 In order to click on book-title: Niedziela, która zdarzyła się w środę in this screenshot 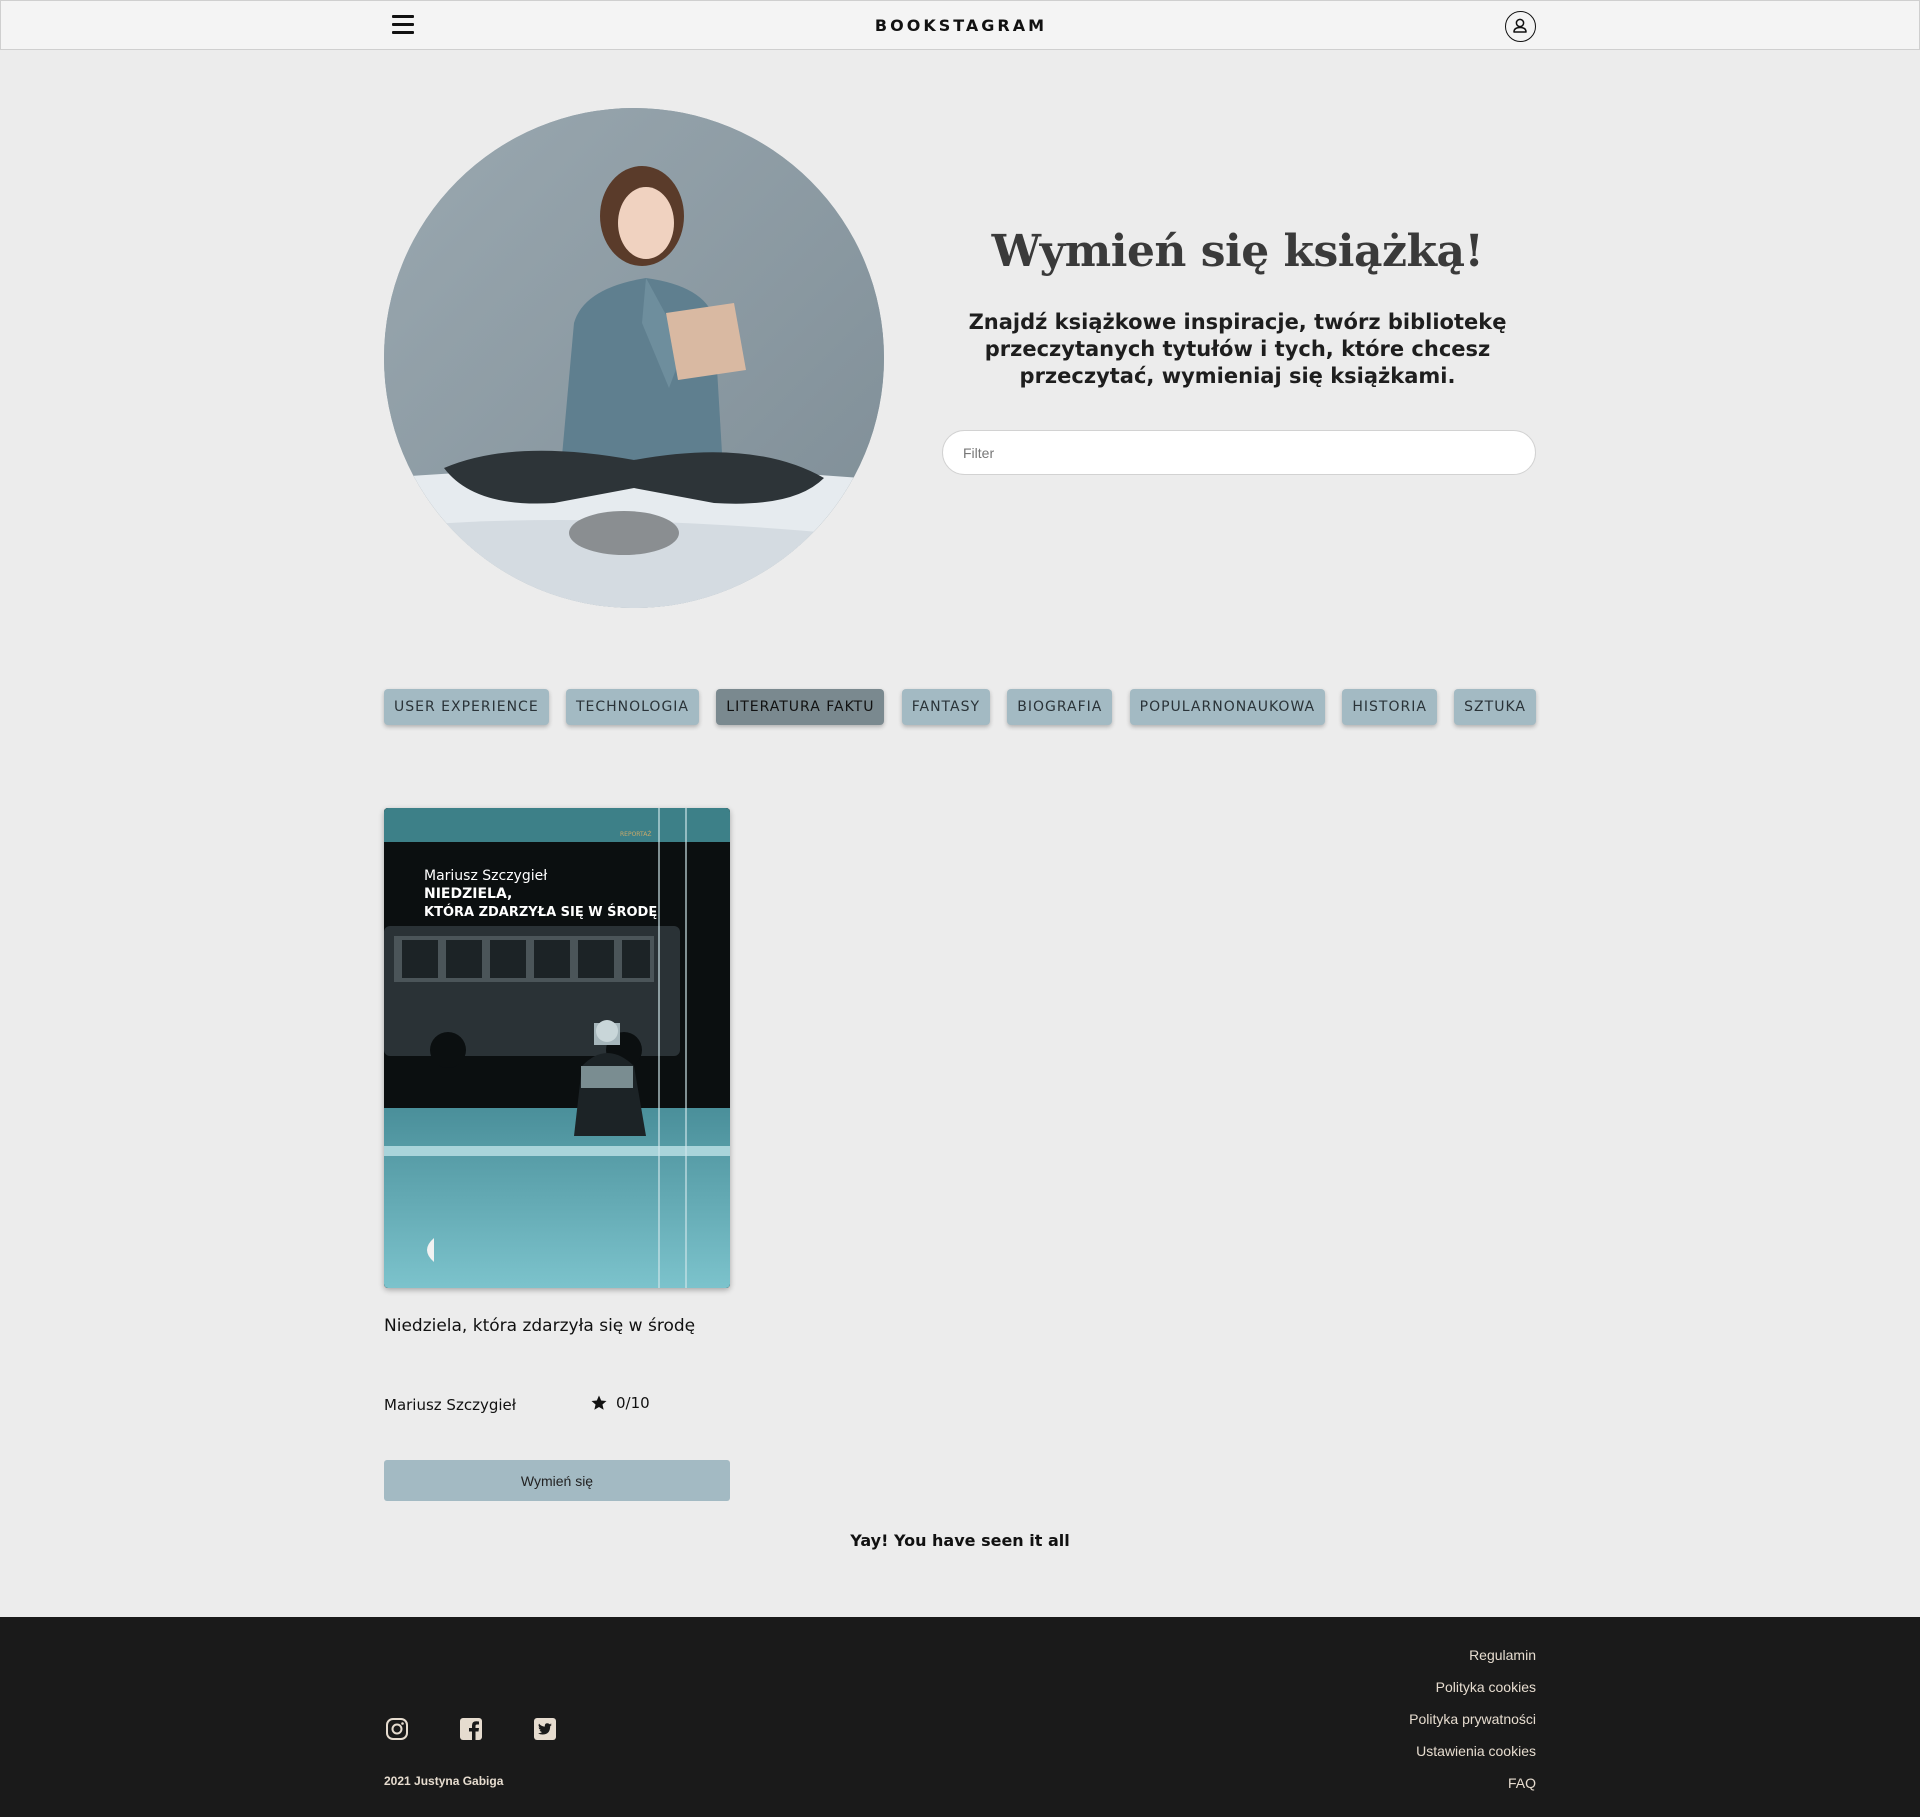, I will do `click(539, 1326)`.